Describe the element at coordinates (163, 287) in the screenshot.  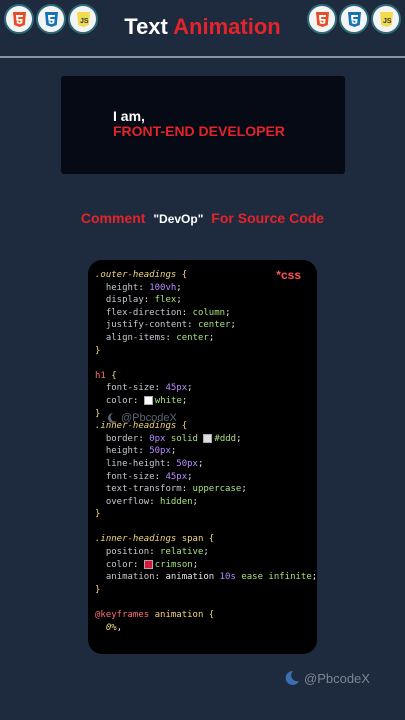
I see `code-token: 100vh` at that location.